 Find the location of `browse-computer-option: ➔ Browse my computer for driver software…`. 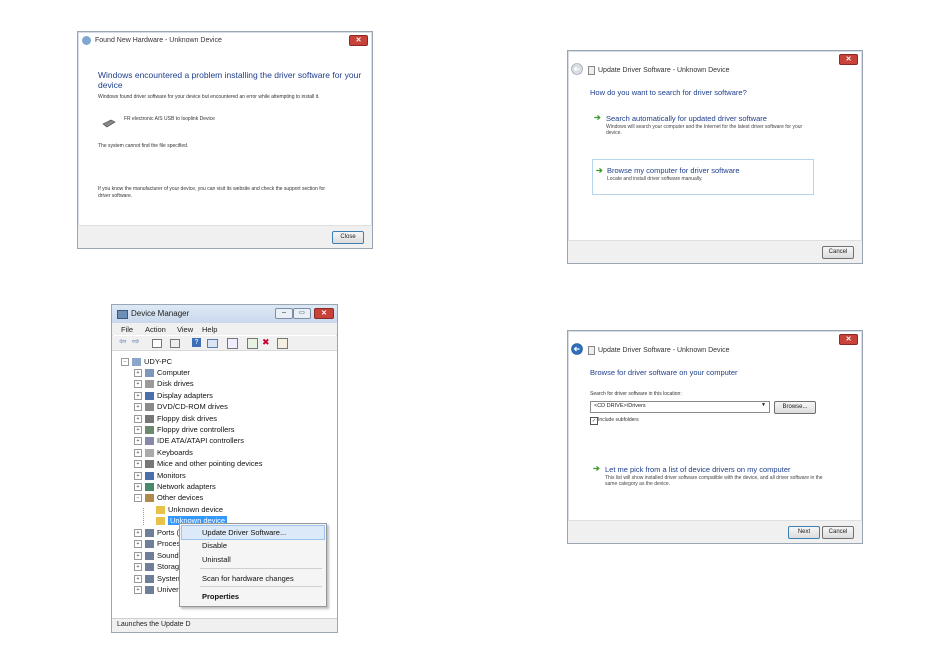

browse-computer-option: ➔ Browse my computer for driver software… is located at coordinates (703, 177).